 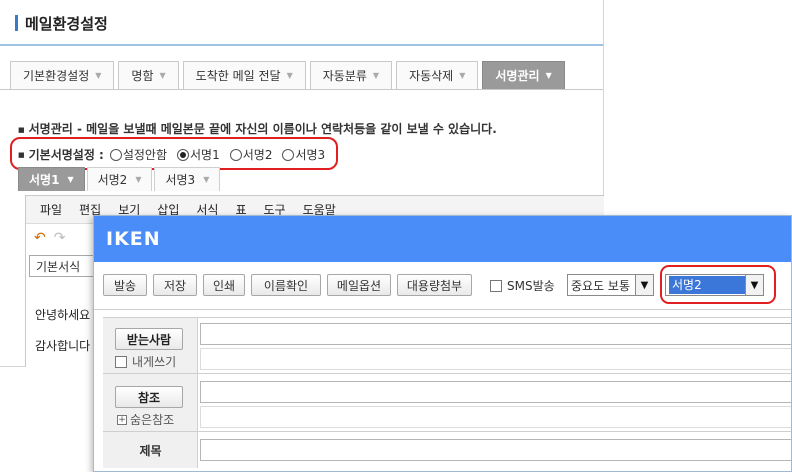 I want to click on subtab-signature-3: 서명3 ▼, so click(x=187, y=179).